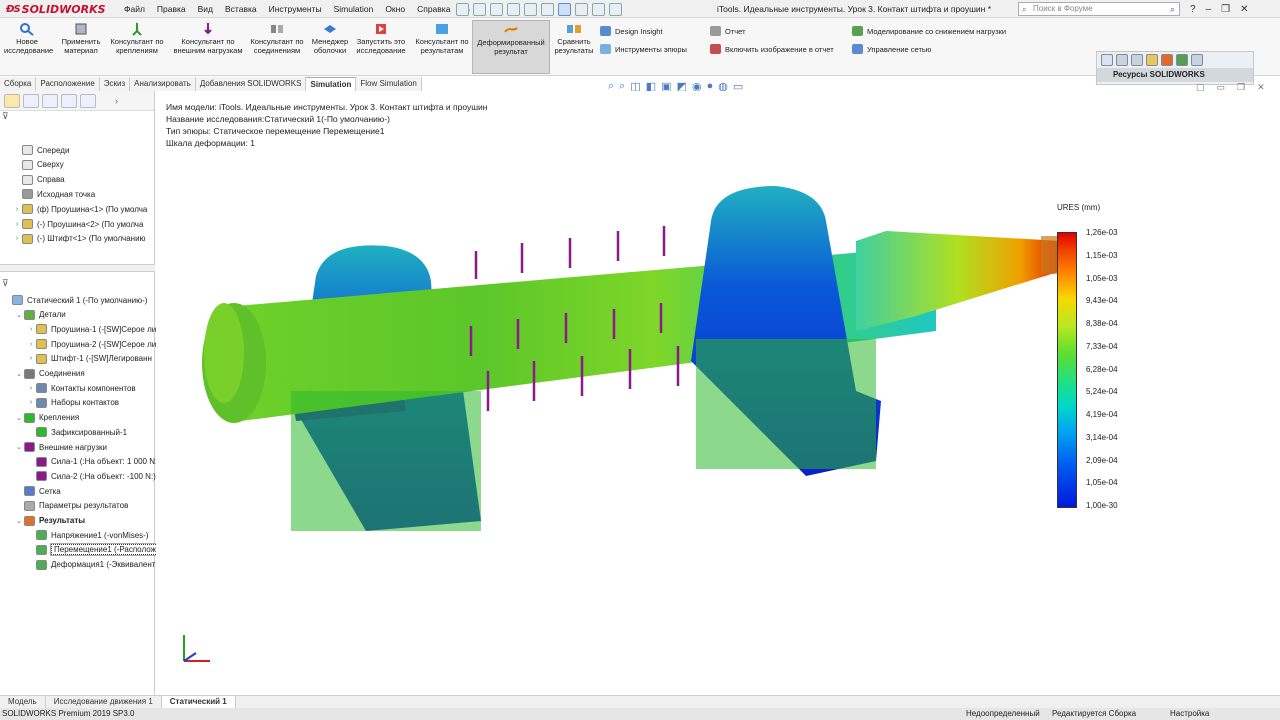 Image resolution: width=1280 pixels, height=720 pixels. Describe the element at coordinates (137, 38) in the screenshot. I see `fixtures-advisor-button: Консультант по креплениям` at that location.